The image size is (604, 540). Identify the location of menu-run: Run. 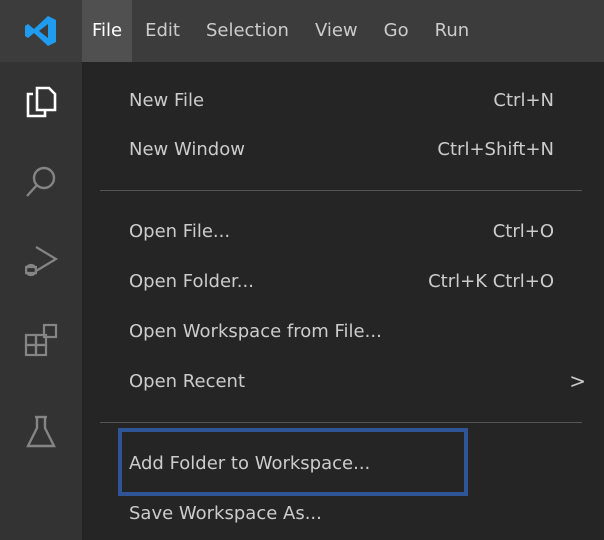
(452, 31).